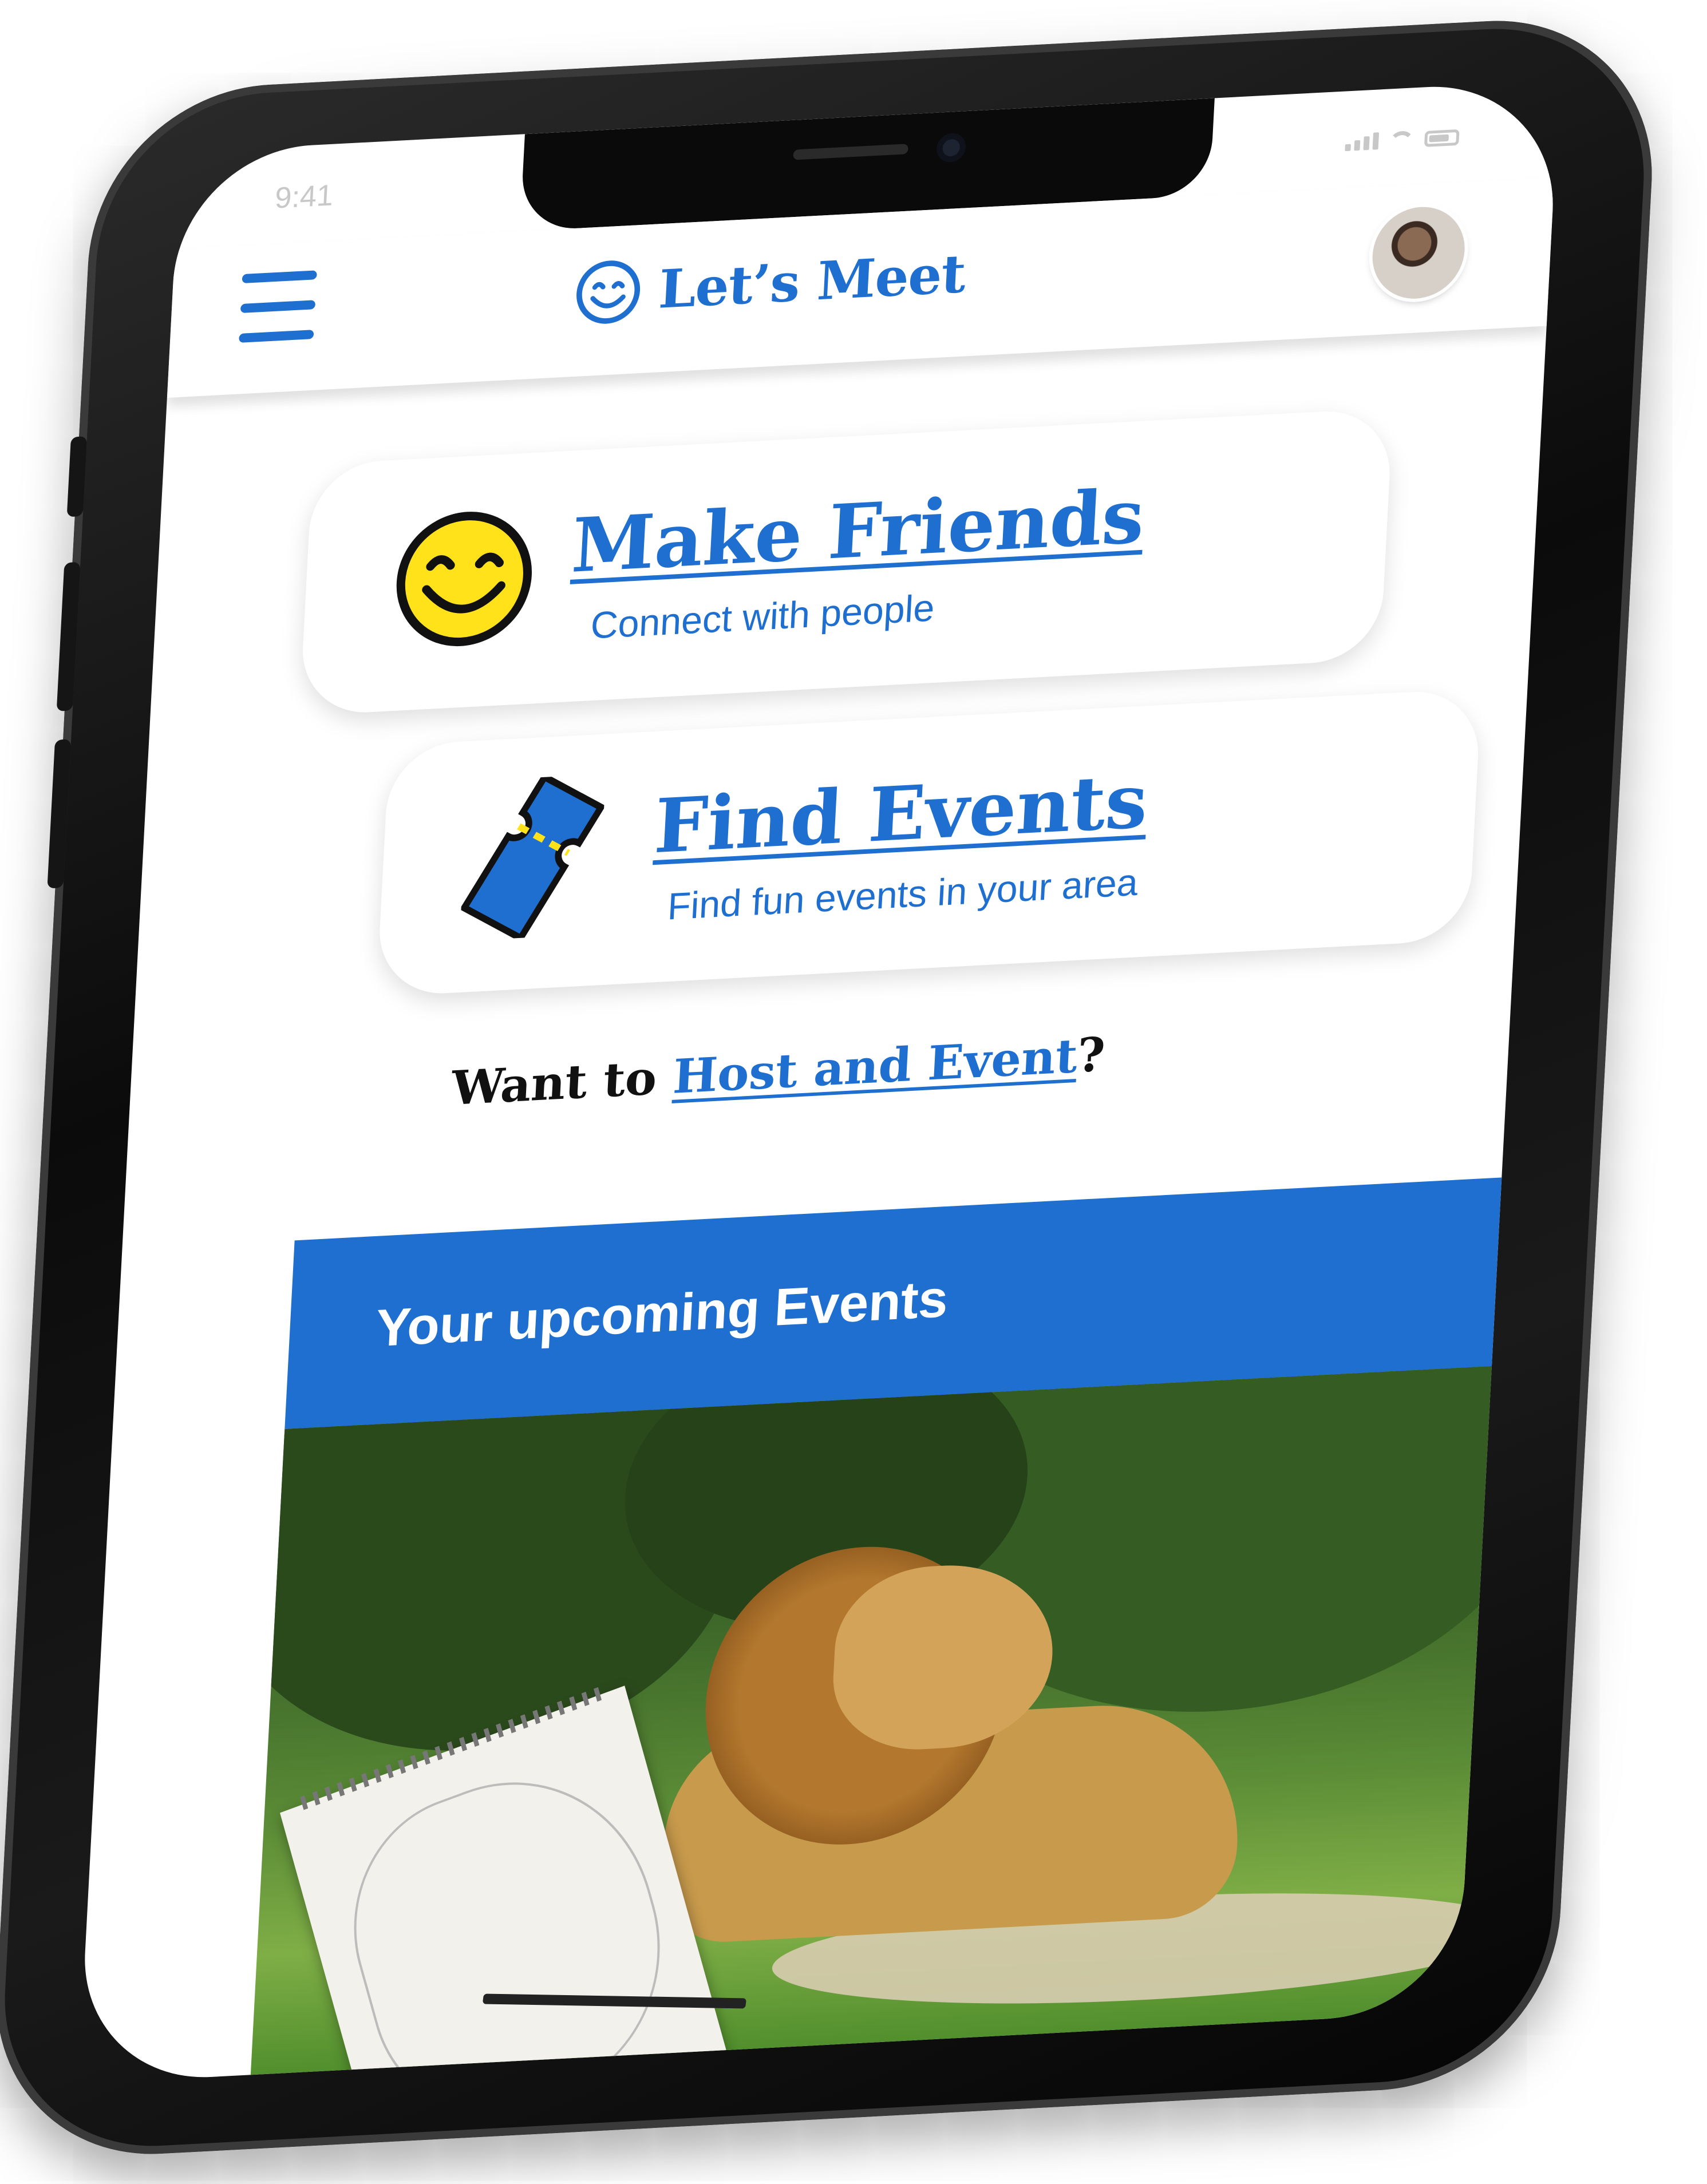  I want to click on speaker-grille, so click(851, 152).